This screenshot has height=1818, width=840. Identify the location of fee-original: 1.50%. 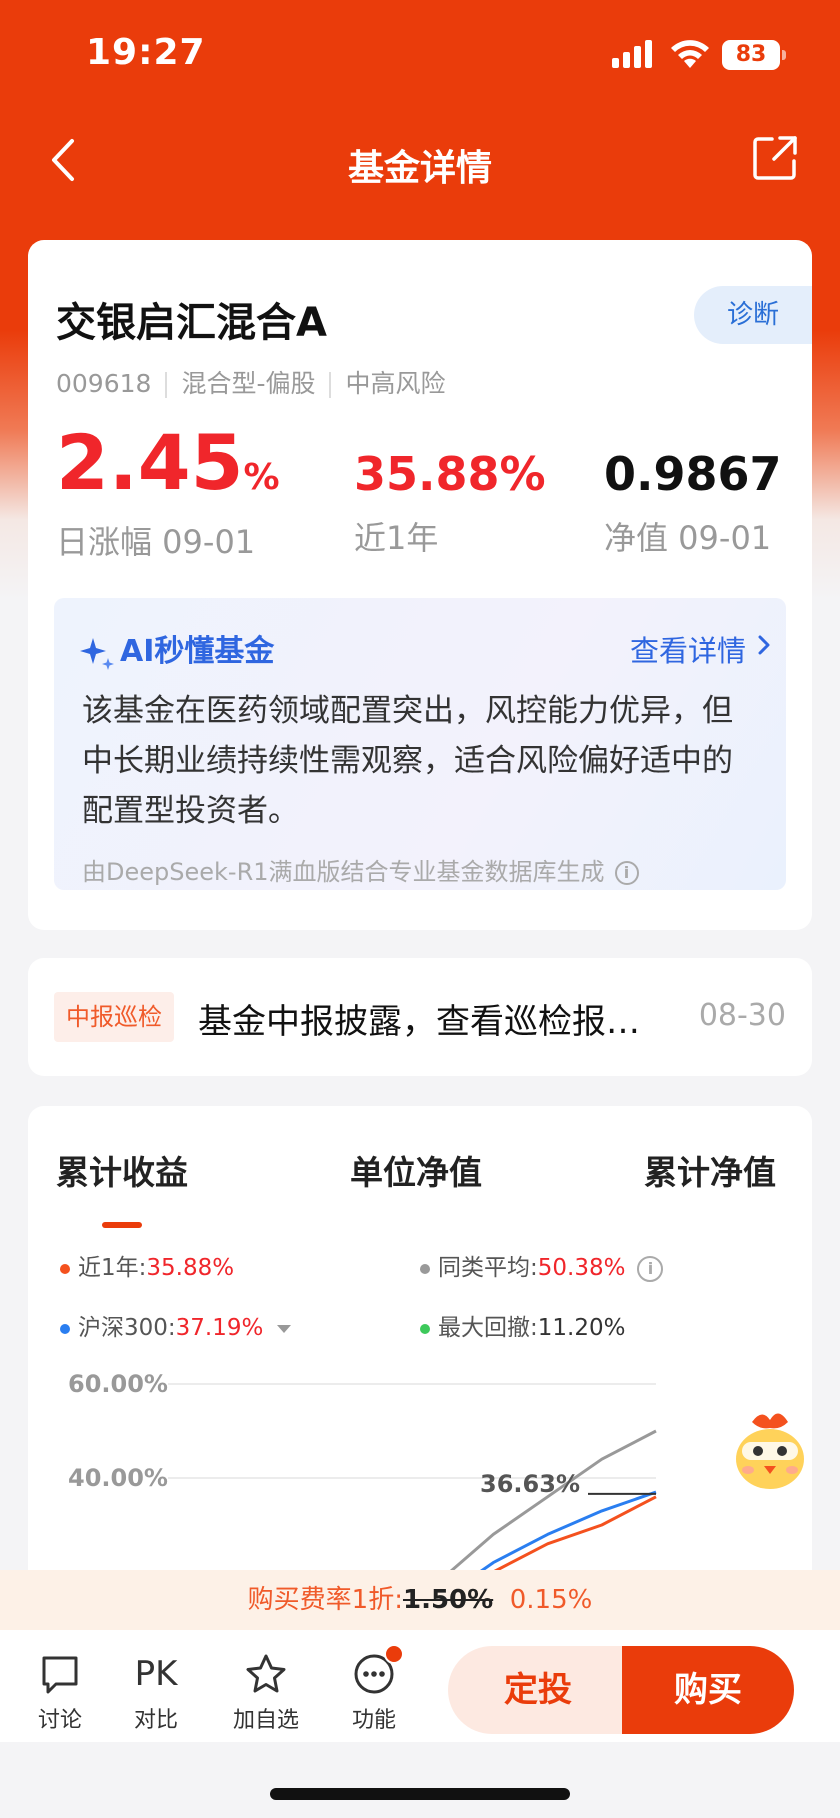
(448, 1600).